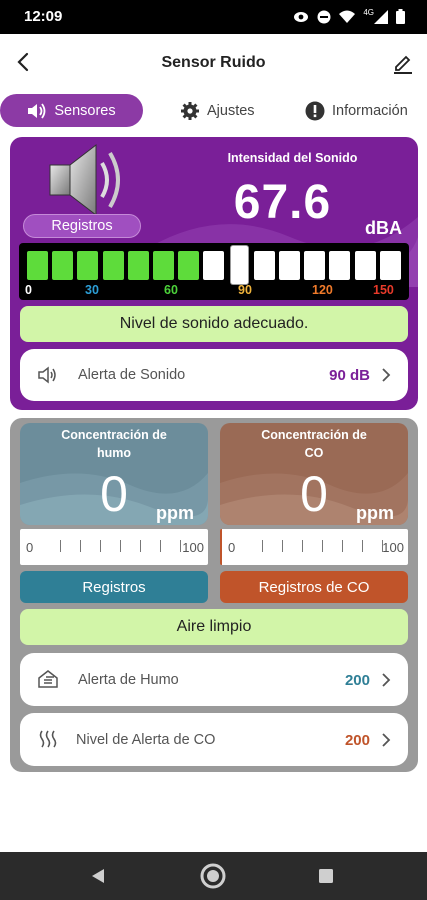  I want to click on smoke-scale-min: 0, so click(30, 547).